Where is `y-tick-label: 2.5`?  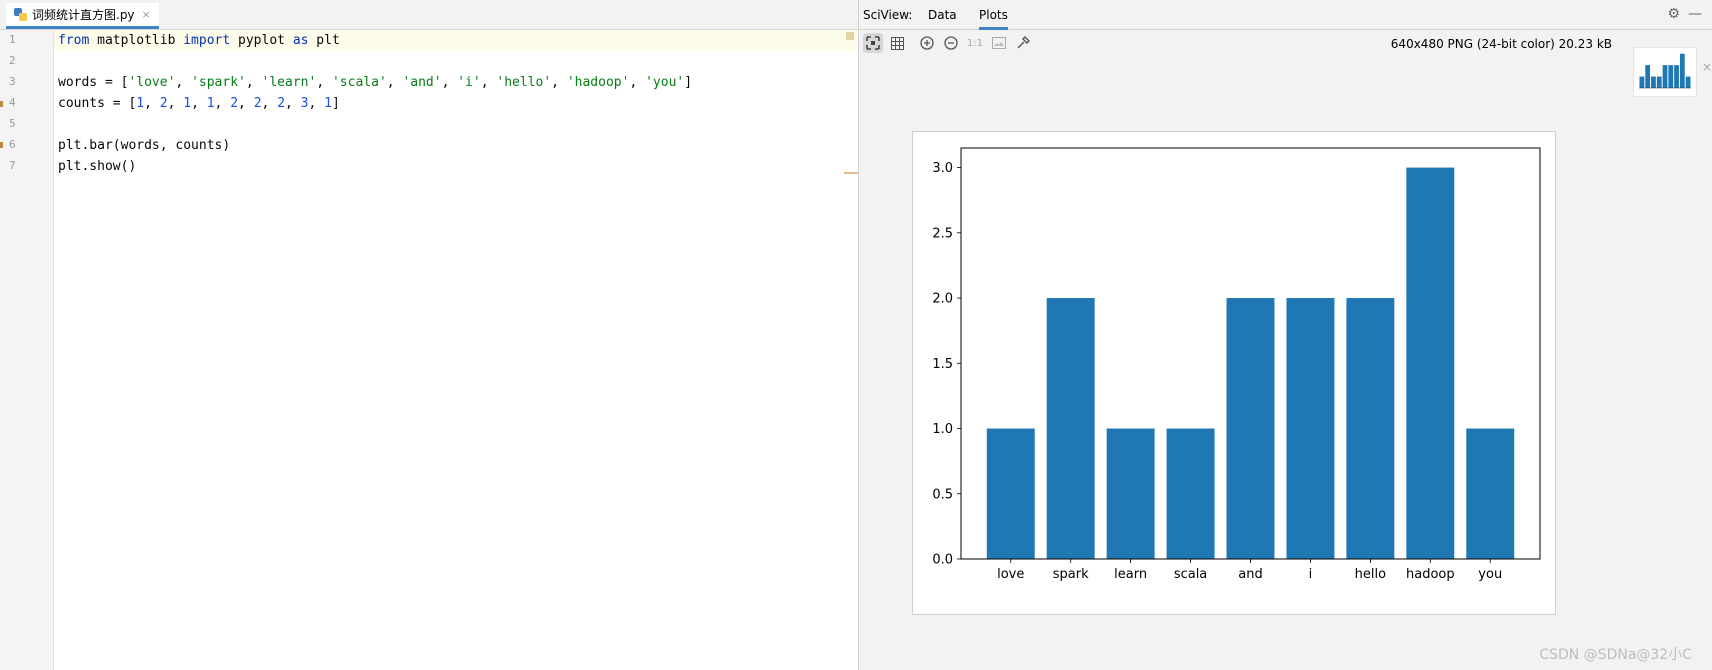
y-tick-label: 2.5 is located at coordinates (942, 233).